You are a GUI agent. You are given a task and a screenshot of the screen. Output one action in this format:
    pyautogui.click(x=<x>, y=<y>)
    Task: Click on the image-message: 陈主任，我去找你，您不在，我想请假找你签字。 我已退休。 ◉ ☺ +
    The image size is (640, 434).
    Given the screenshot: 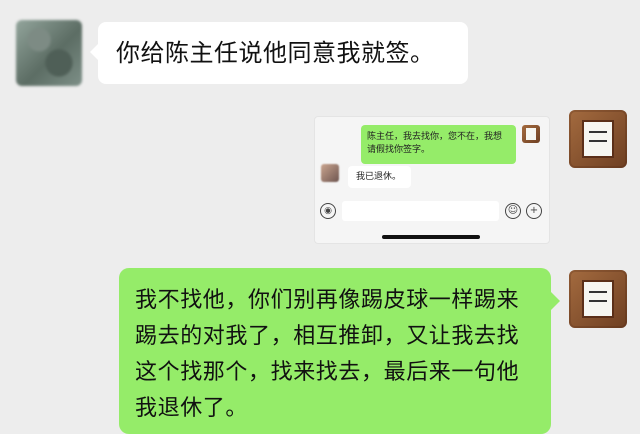 What is the action you would take?
    pyautogui.click(x=432, y=180)
    